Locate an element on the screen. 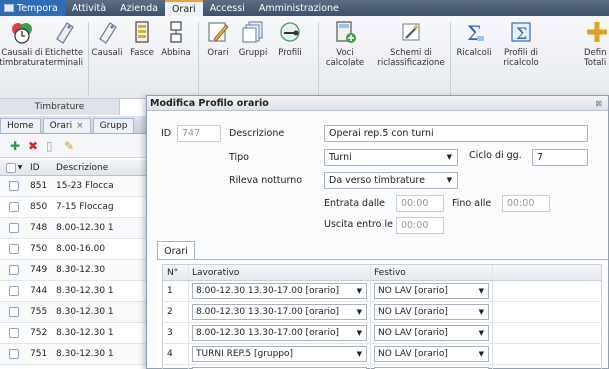  menu-attivita: Attività is located at coordinates (89, 8).